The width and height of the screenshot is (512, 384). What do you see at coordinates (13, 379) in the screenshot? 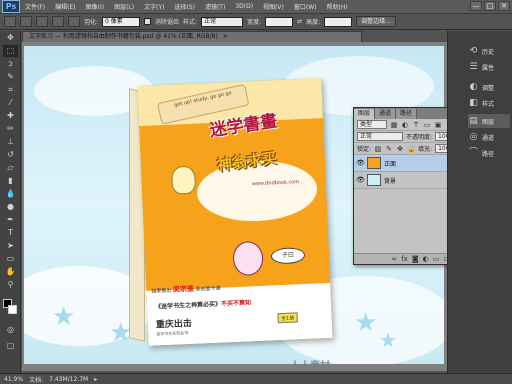
I see `zoom-level: 41.9%` at bounding box center [13, 379].